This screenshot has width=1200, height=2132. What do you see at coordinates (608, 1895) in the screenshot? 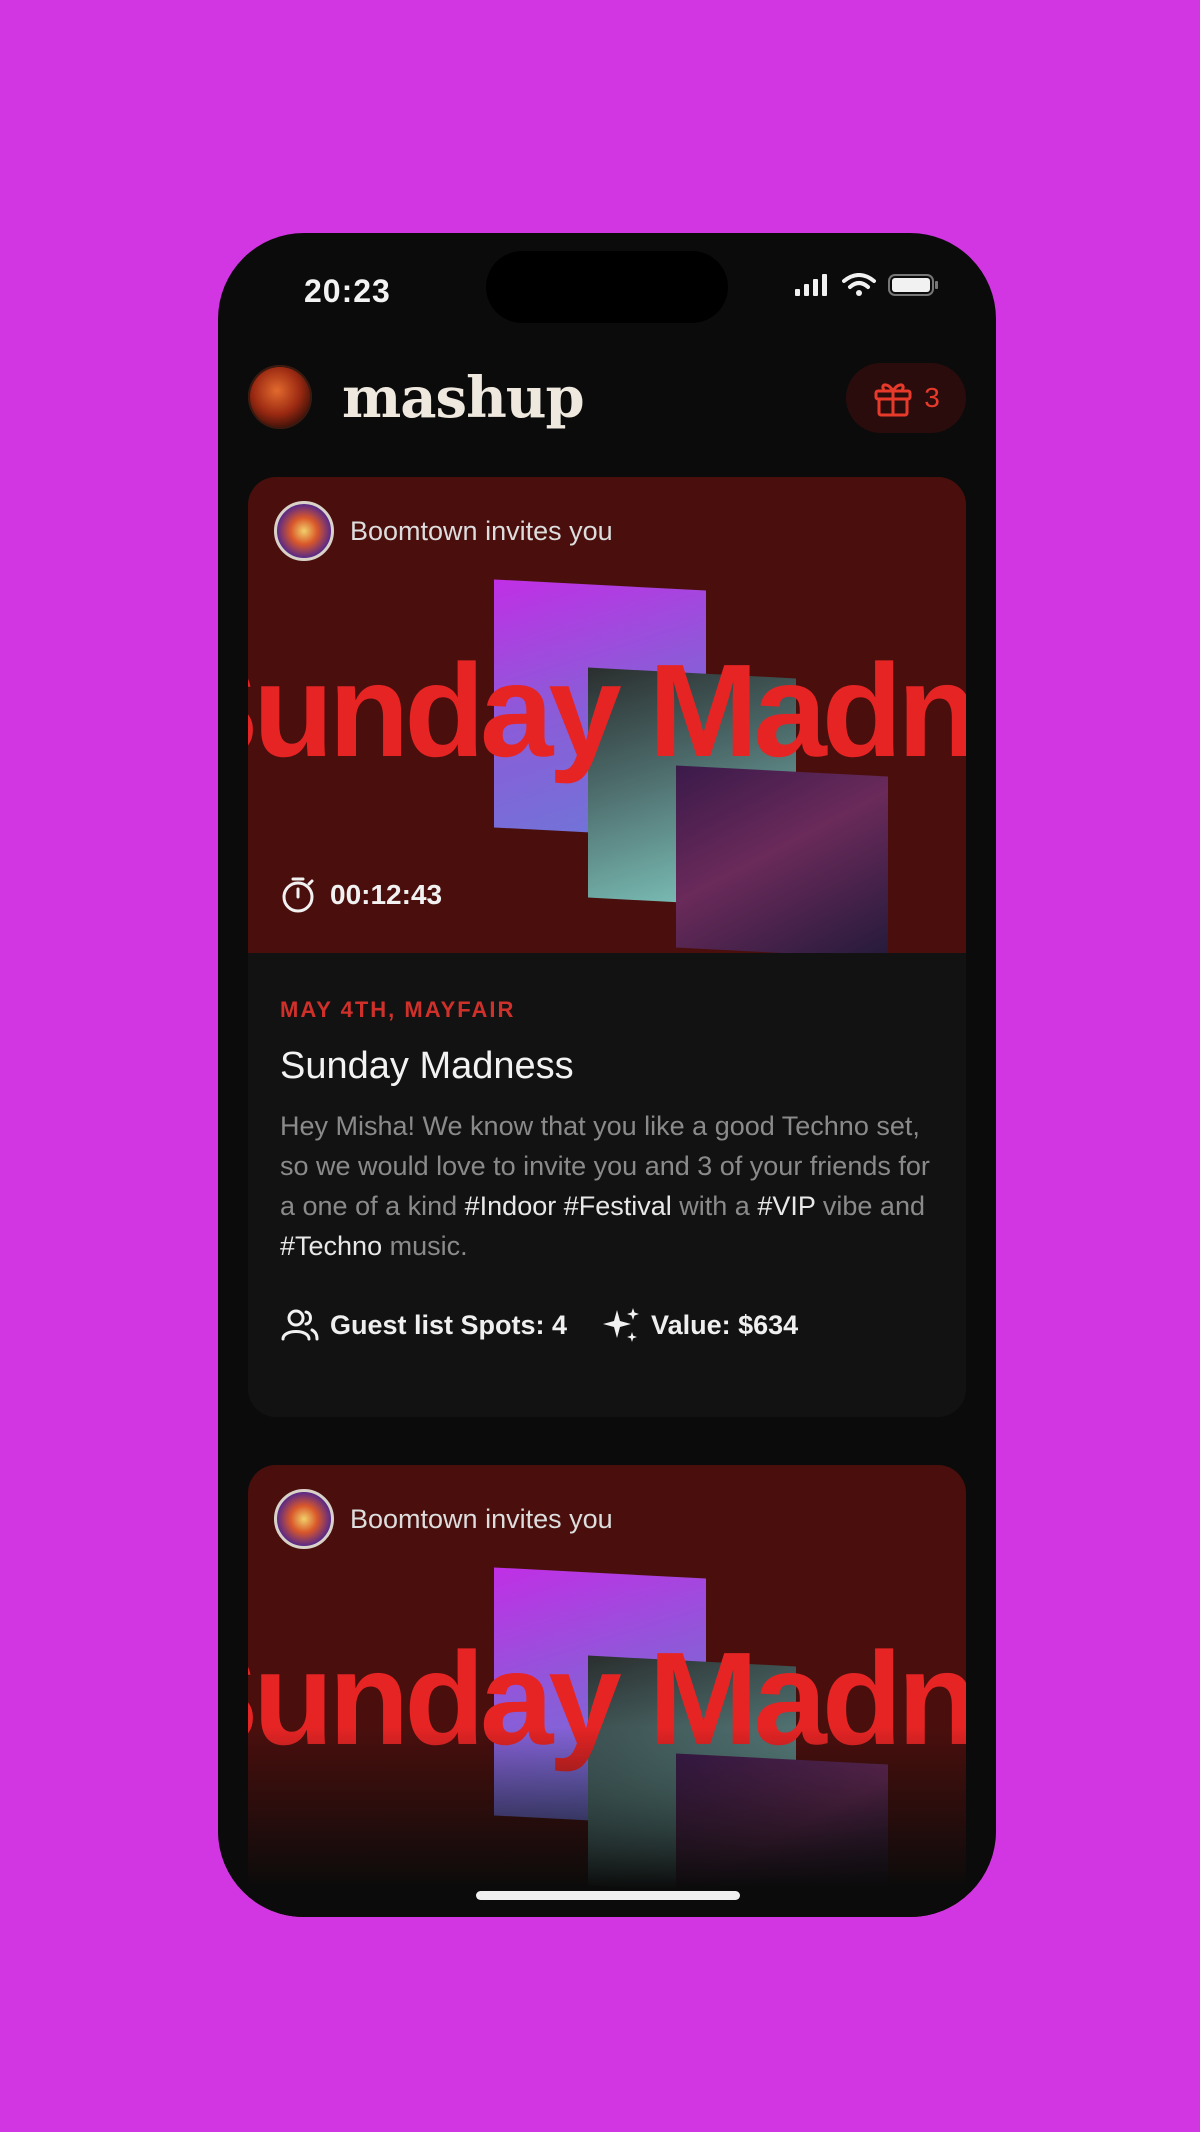
I see `home-indicator` at bounding box center [608, 1895].